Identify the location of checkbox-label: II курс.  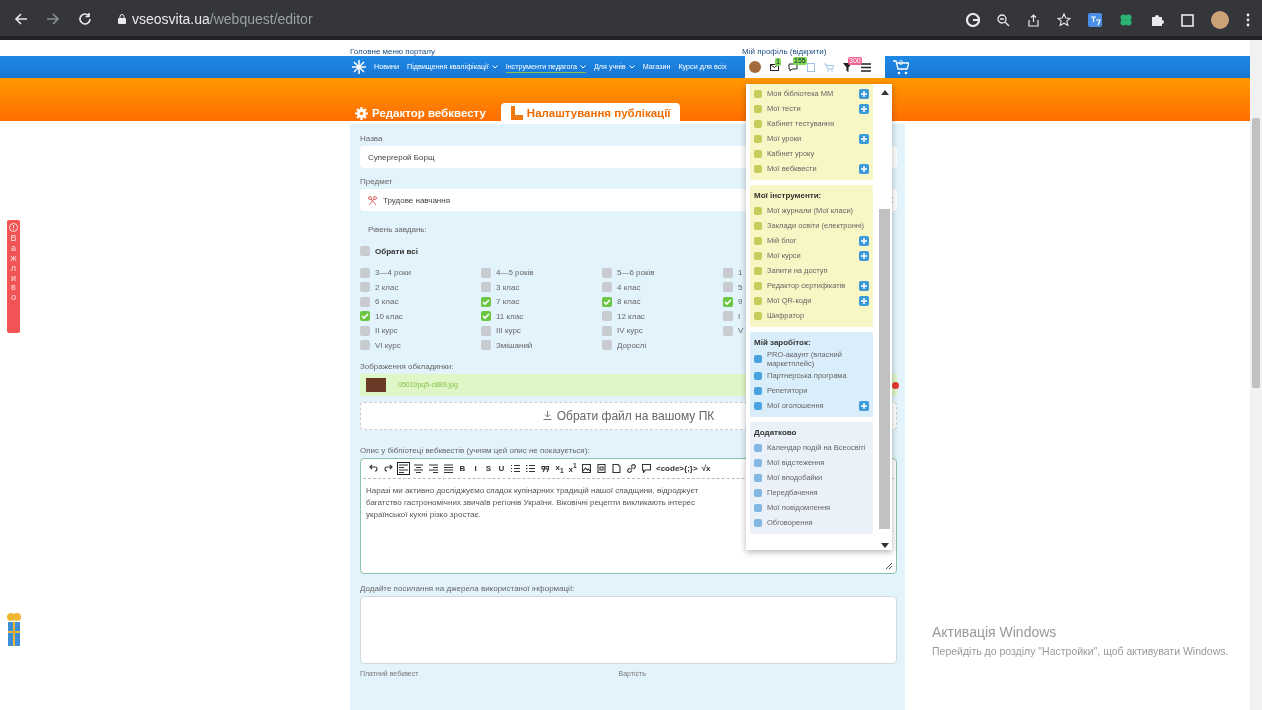
(386, 331).